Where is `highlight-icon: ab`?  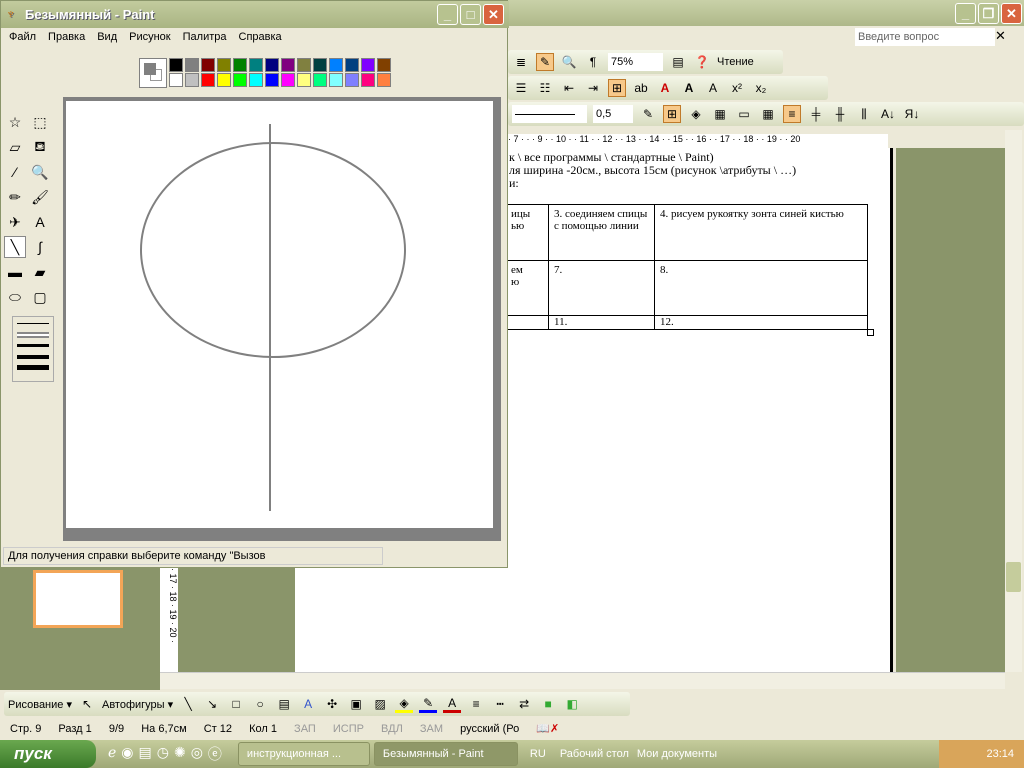 highlight-icon: ab is located at coordinates (641, 88).